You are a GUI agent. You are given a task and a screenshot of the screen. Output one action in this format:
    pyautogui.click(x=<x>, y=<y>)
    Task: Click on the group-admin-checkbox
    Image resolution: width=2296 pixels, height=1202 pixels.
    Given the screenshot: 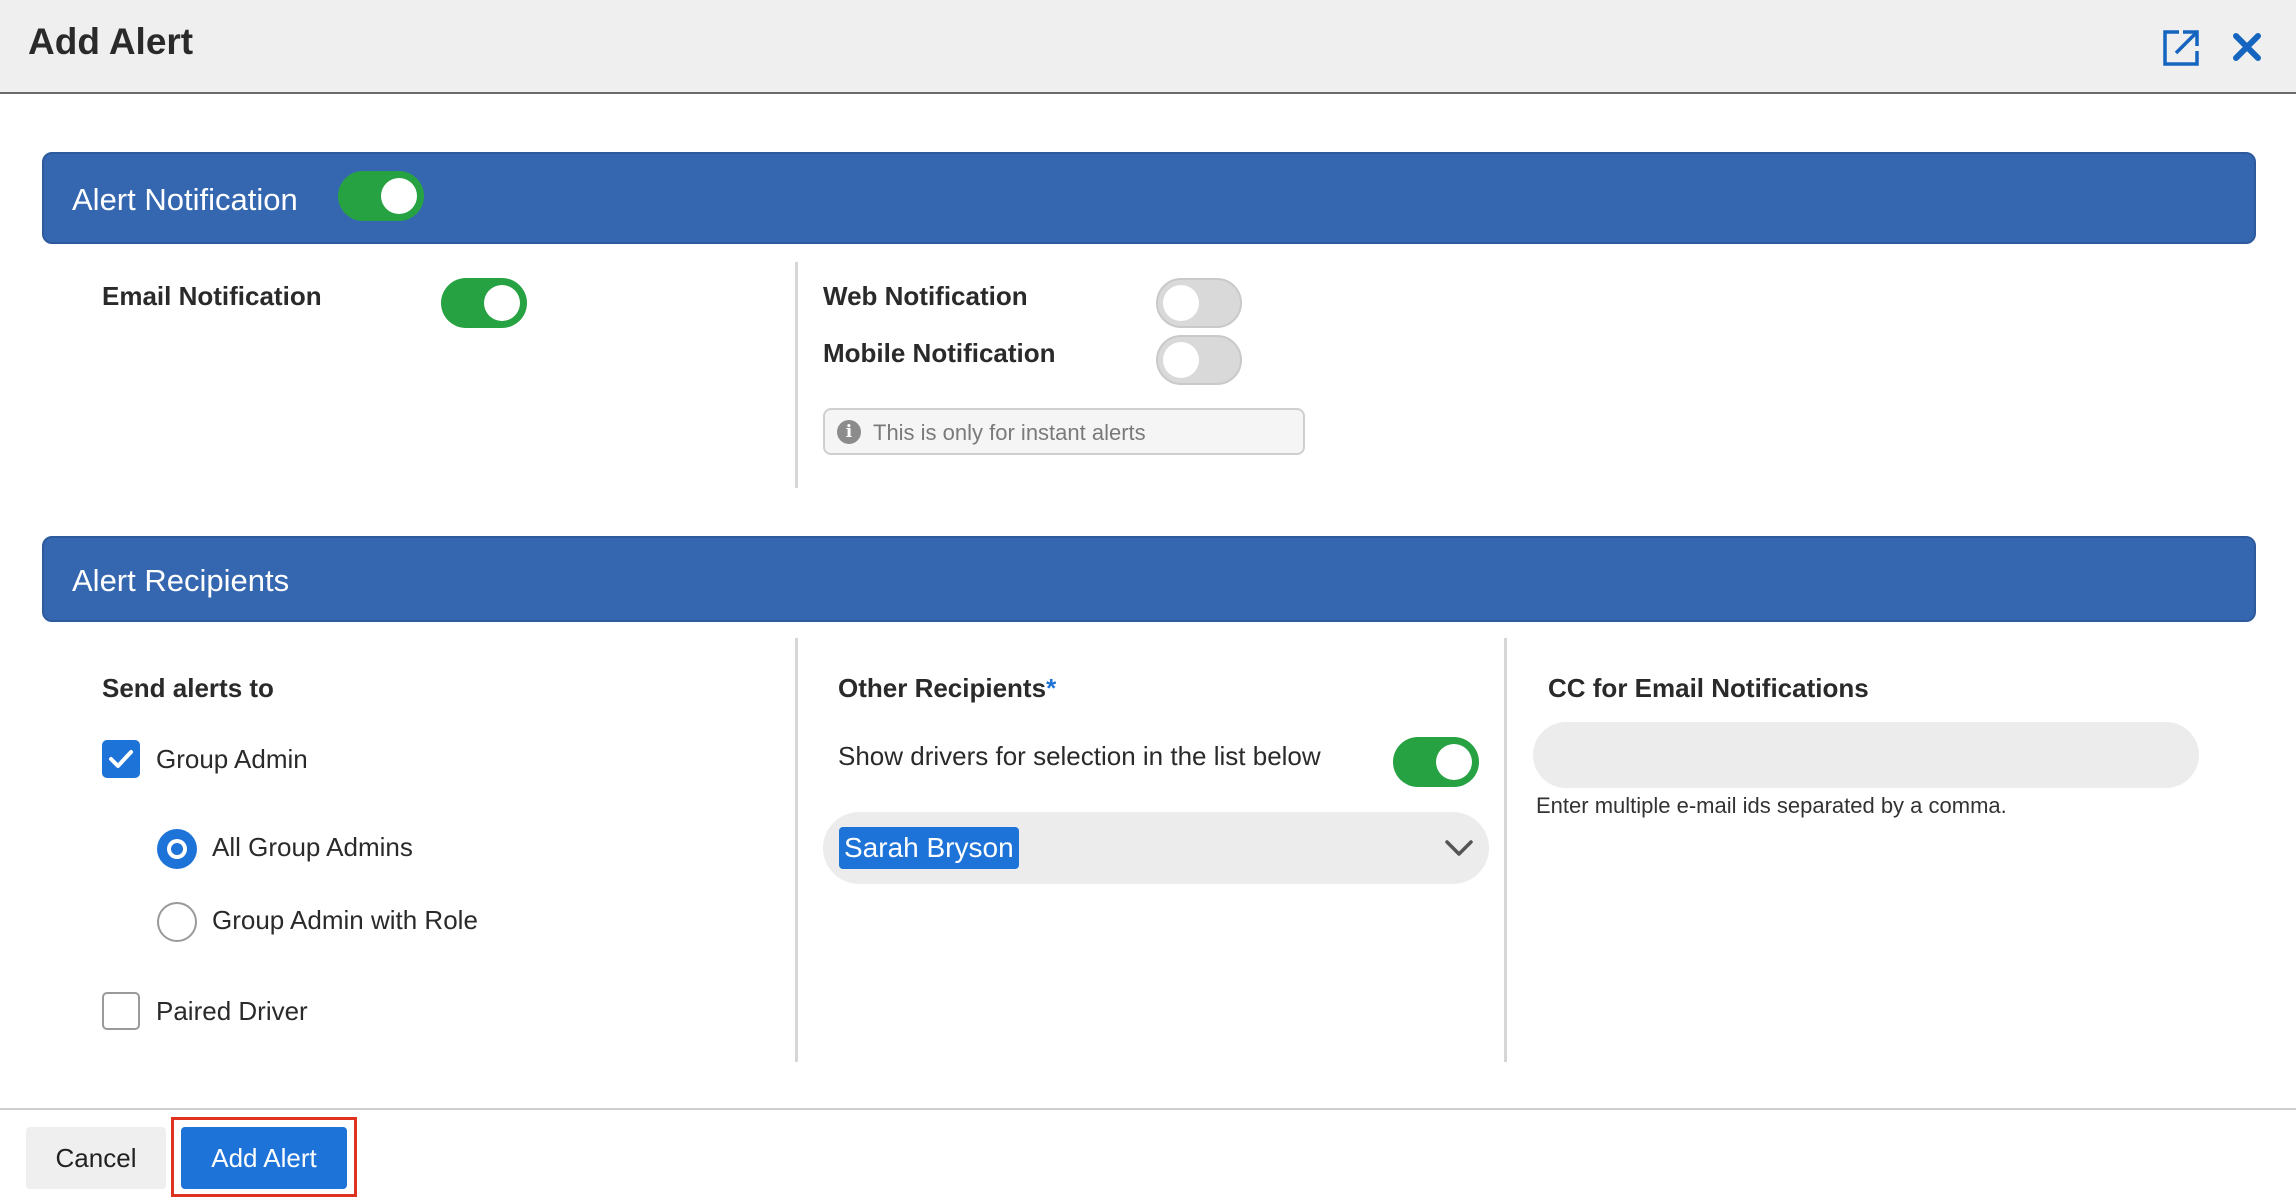 What is the action you would take?
    pyautogui.click(x=121, y=759)
    